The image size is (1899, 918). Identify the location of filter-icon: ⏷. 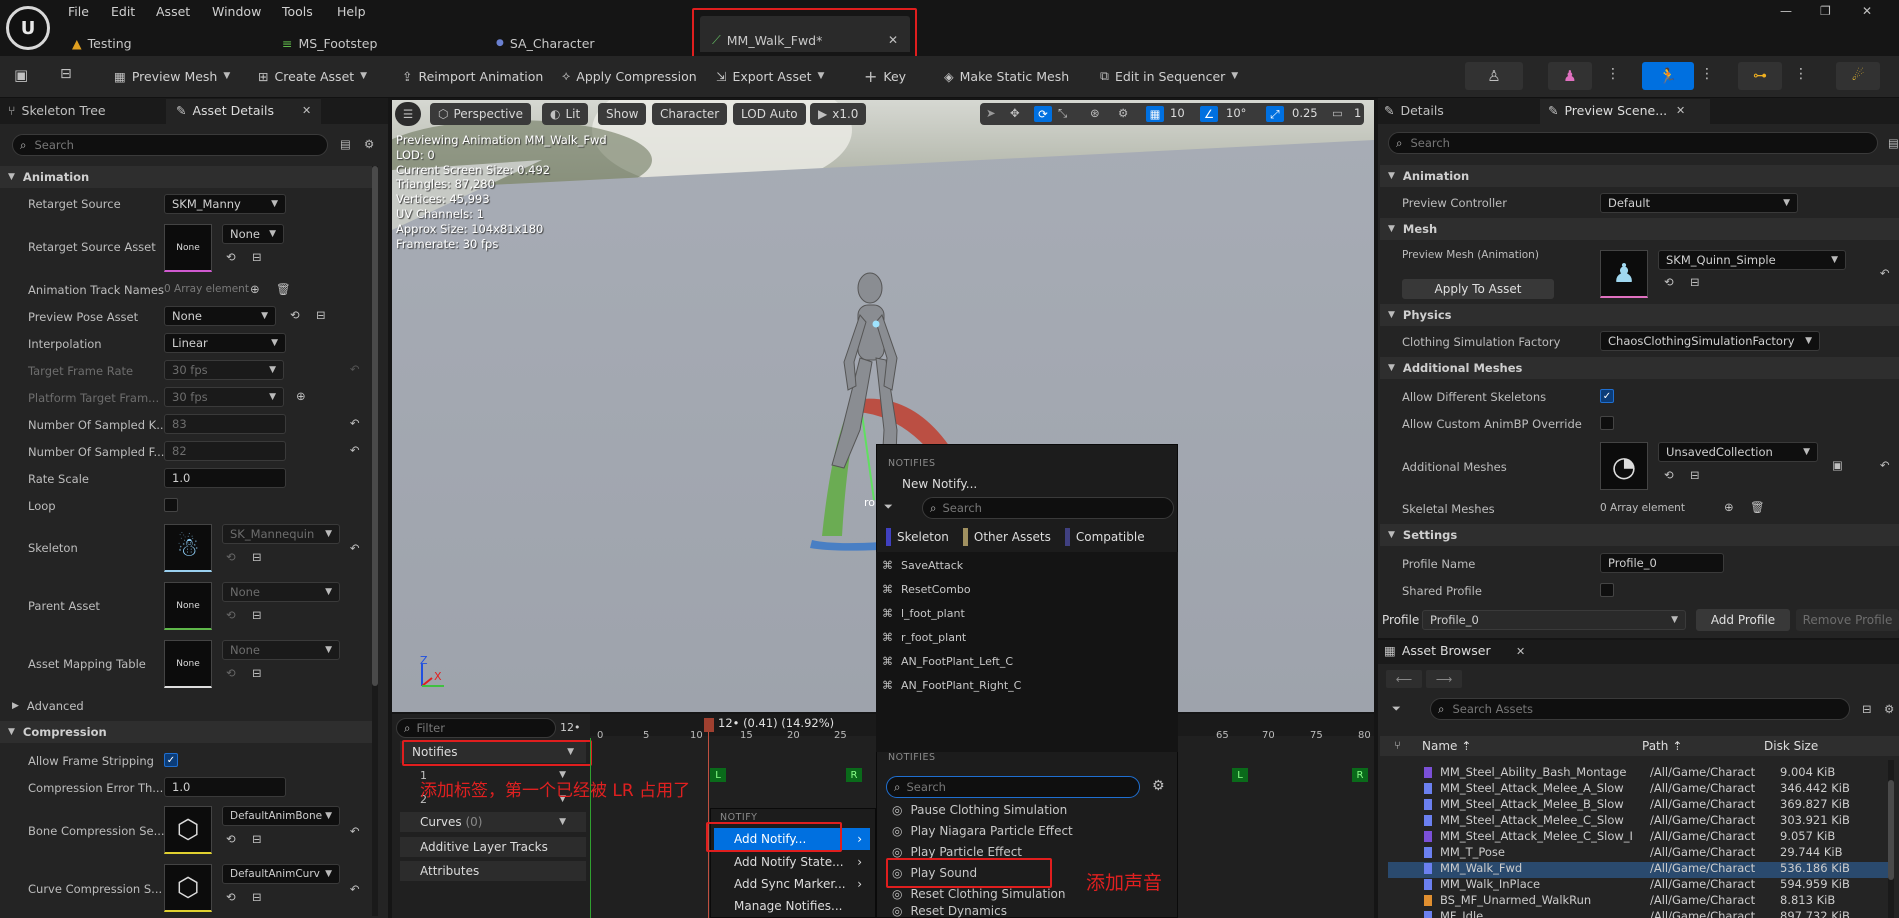
(888, 507).